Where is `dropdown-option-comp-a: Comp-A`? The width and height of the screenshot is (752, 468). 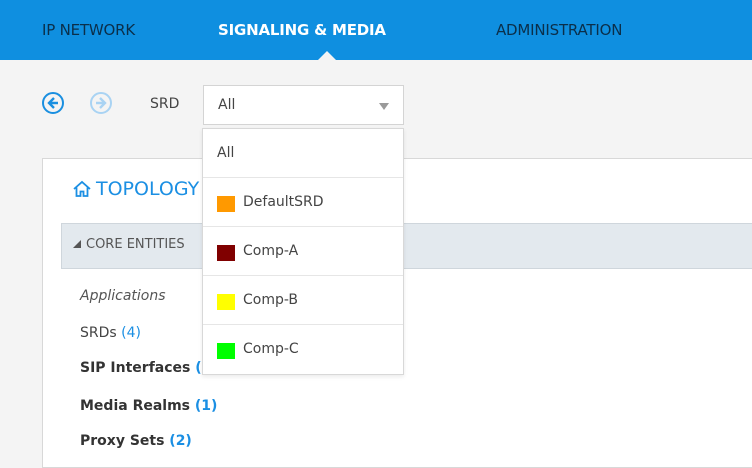 dropdown-option-comp-a: Comp-A is located at coordinates (303, 251).